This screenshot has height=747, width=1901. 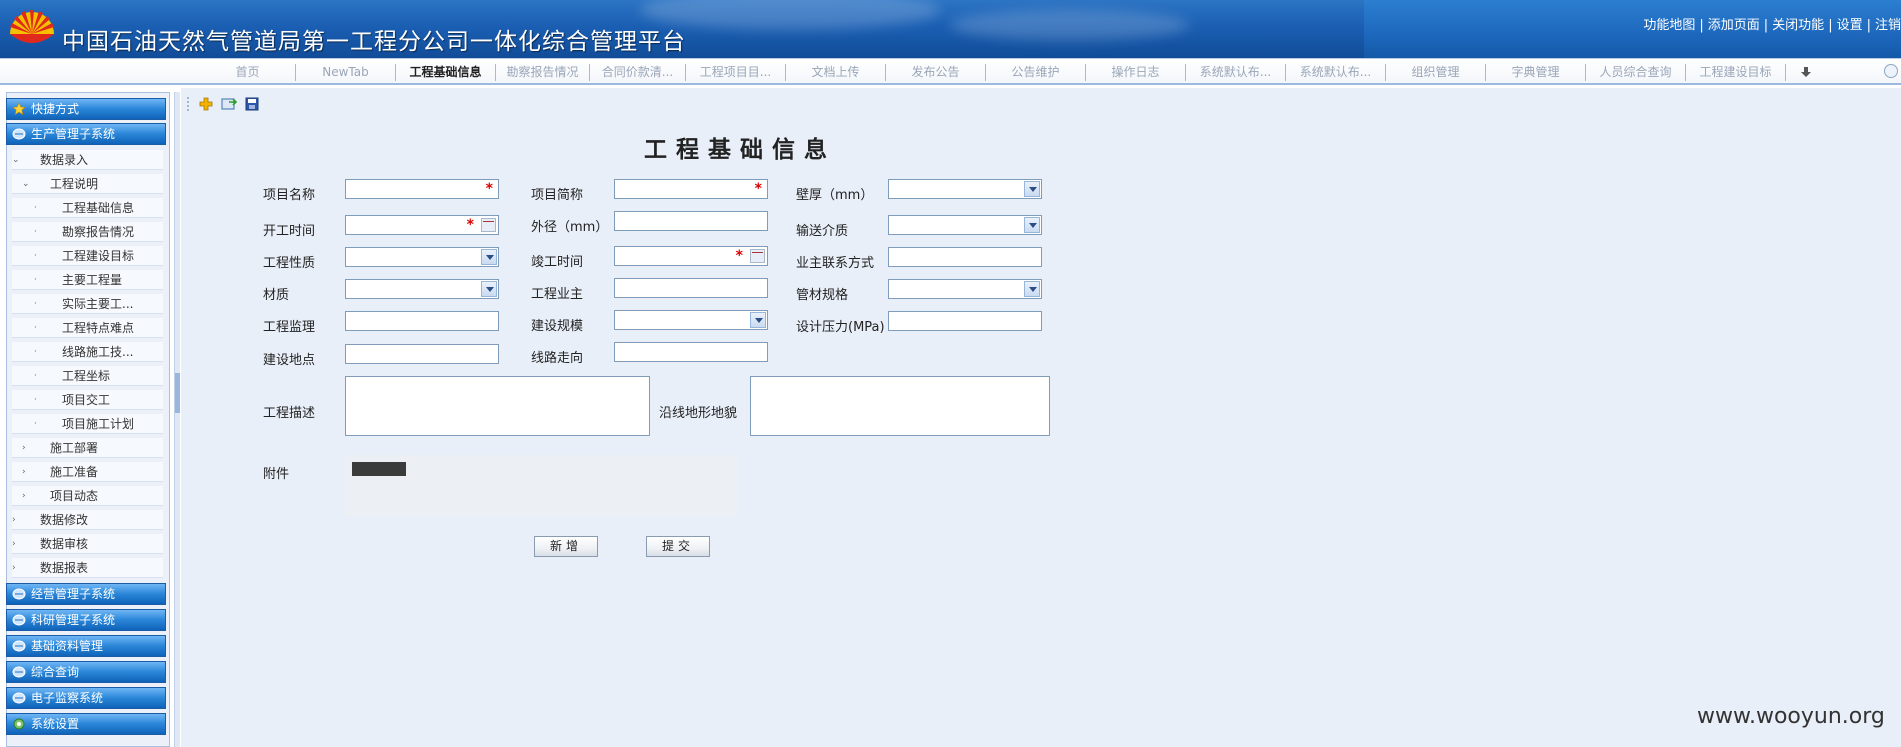 I want to click on sidebar-section-system-settings: 系统设置, so click(x=86, y=724).